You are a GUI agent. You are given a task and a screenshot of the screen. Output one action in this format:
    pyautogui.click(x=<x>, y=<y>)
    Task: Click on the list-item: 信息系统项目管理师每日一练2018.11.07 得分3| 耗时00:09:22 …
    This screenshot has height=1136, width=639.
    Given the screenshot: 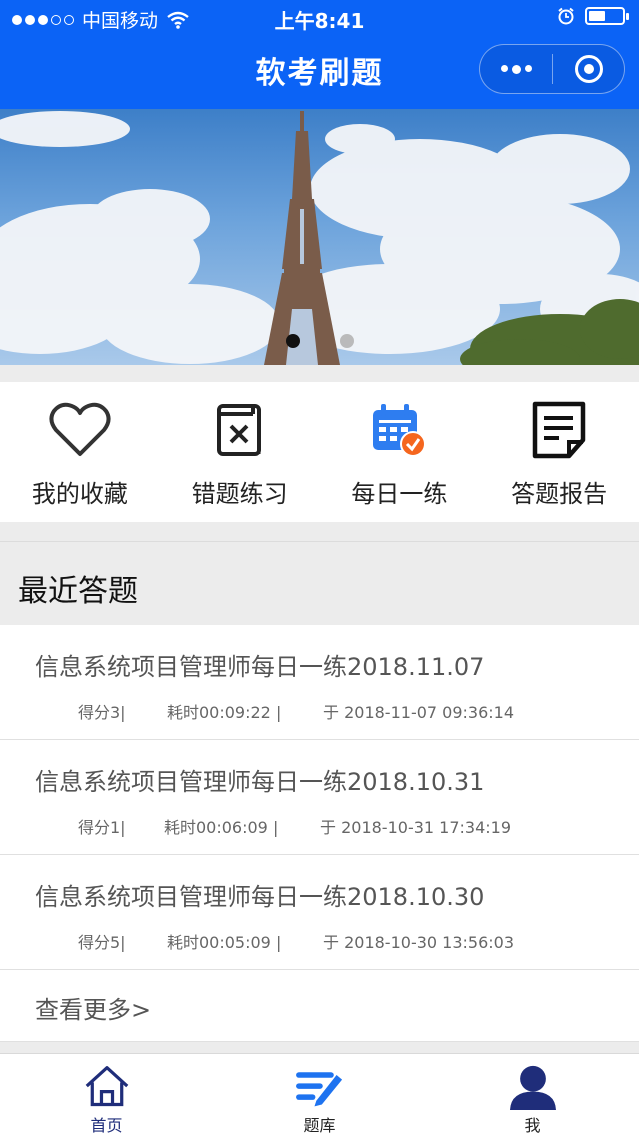 What is the action you would take?
    pyautogui.click(x=319, y=682)
    